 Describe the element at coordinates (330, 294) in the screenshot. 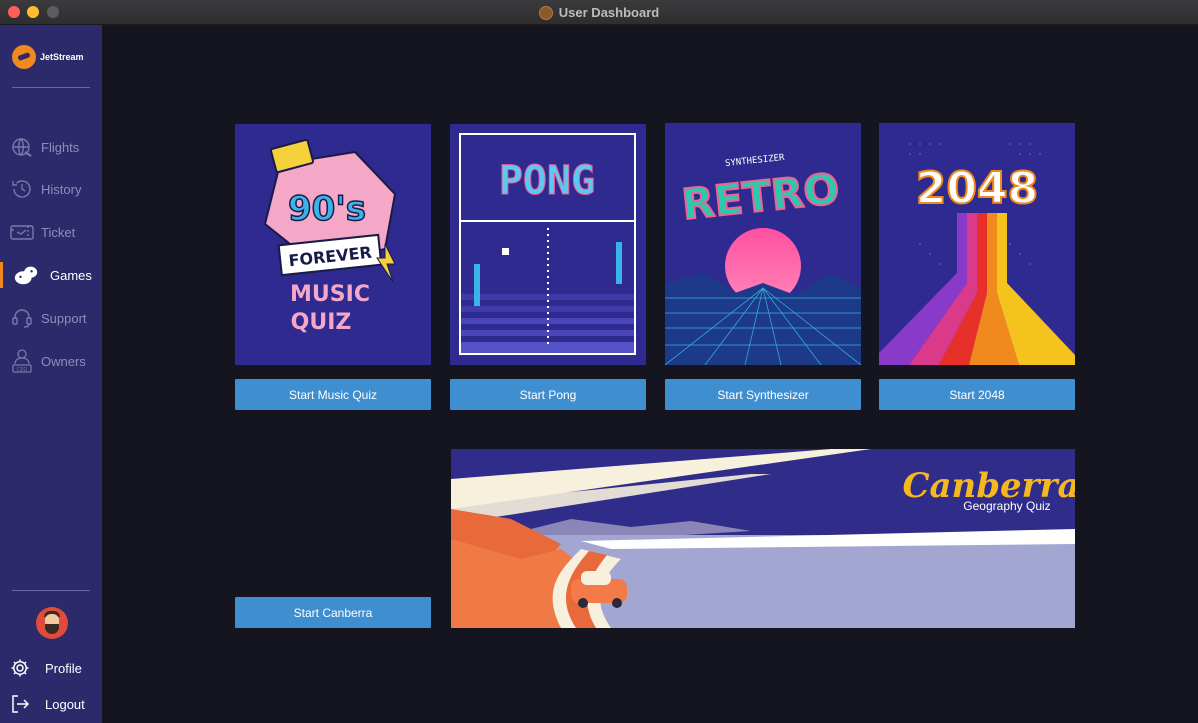

I see `music-quiz-line1: MUSIC` at that location.